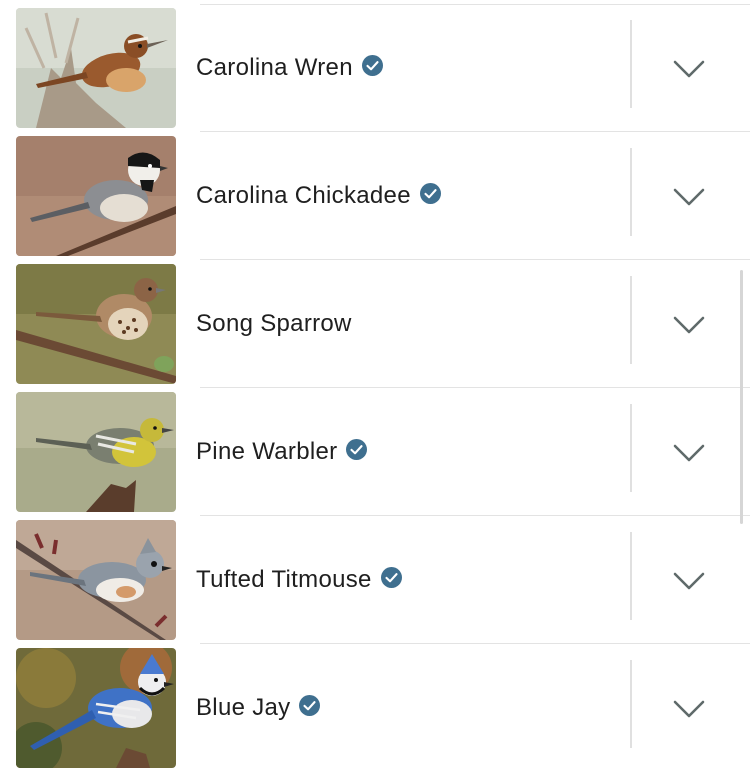 This screenshot has height=769, width=750. I want to click on pine-warbler-photo, so click(96, 452).